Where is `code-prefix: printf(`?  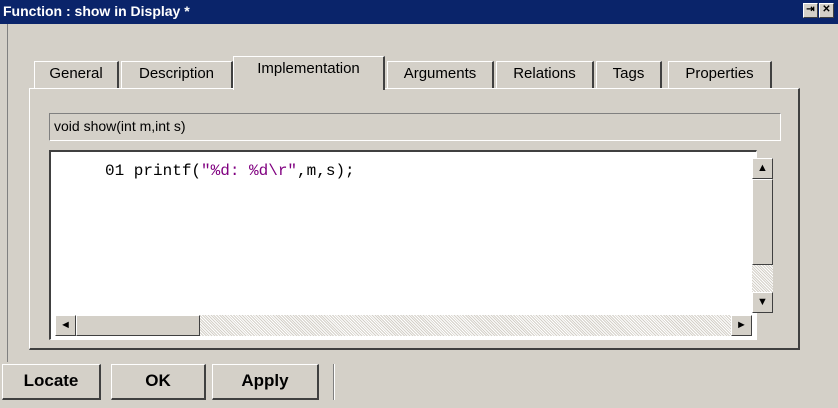
code-prefix: printf( is located at coordinates (163, 171).